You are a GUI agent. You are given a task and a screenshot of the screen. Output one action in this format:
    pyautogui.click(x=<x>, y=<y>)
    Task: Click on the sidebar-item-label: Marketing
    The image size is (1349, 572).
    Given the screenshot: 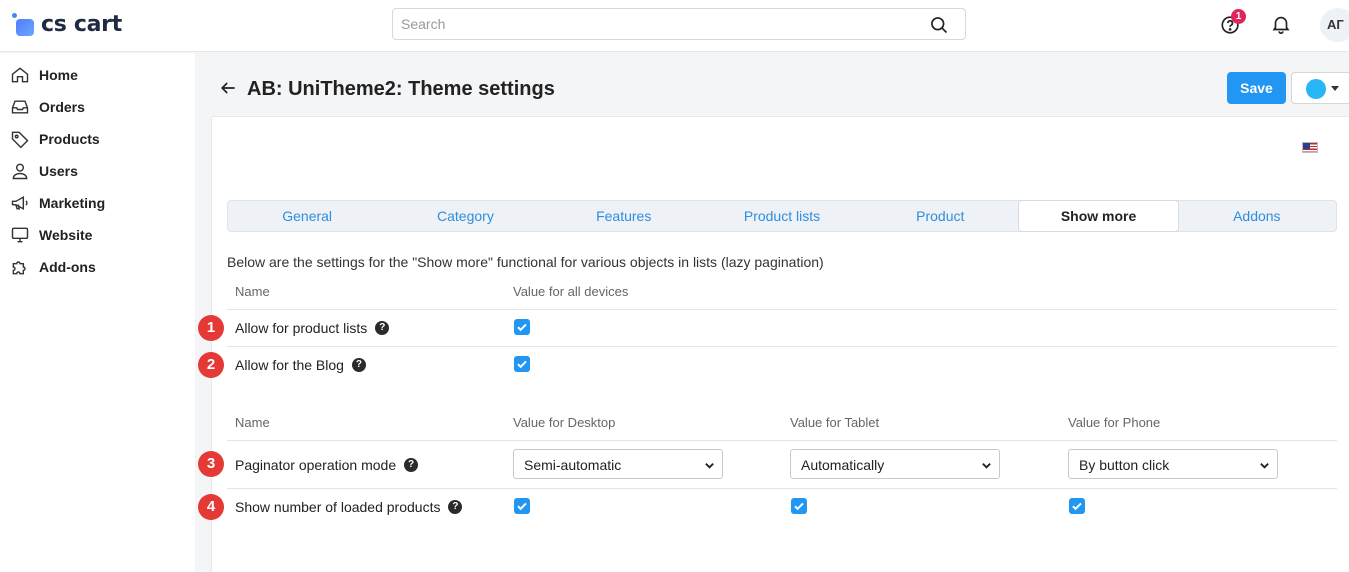 What is the action you would take?
    pyautogui.click(x=72, y=203)
    